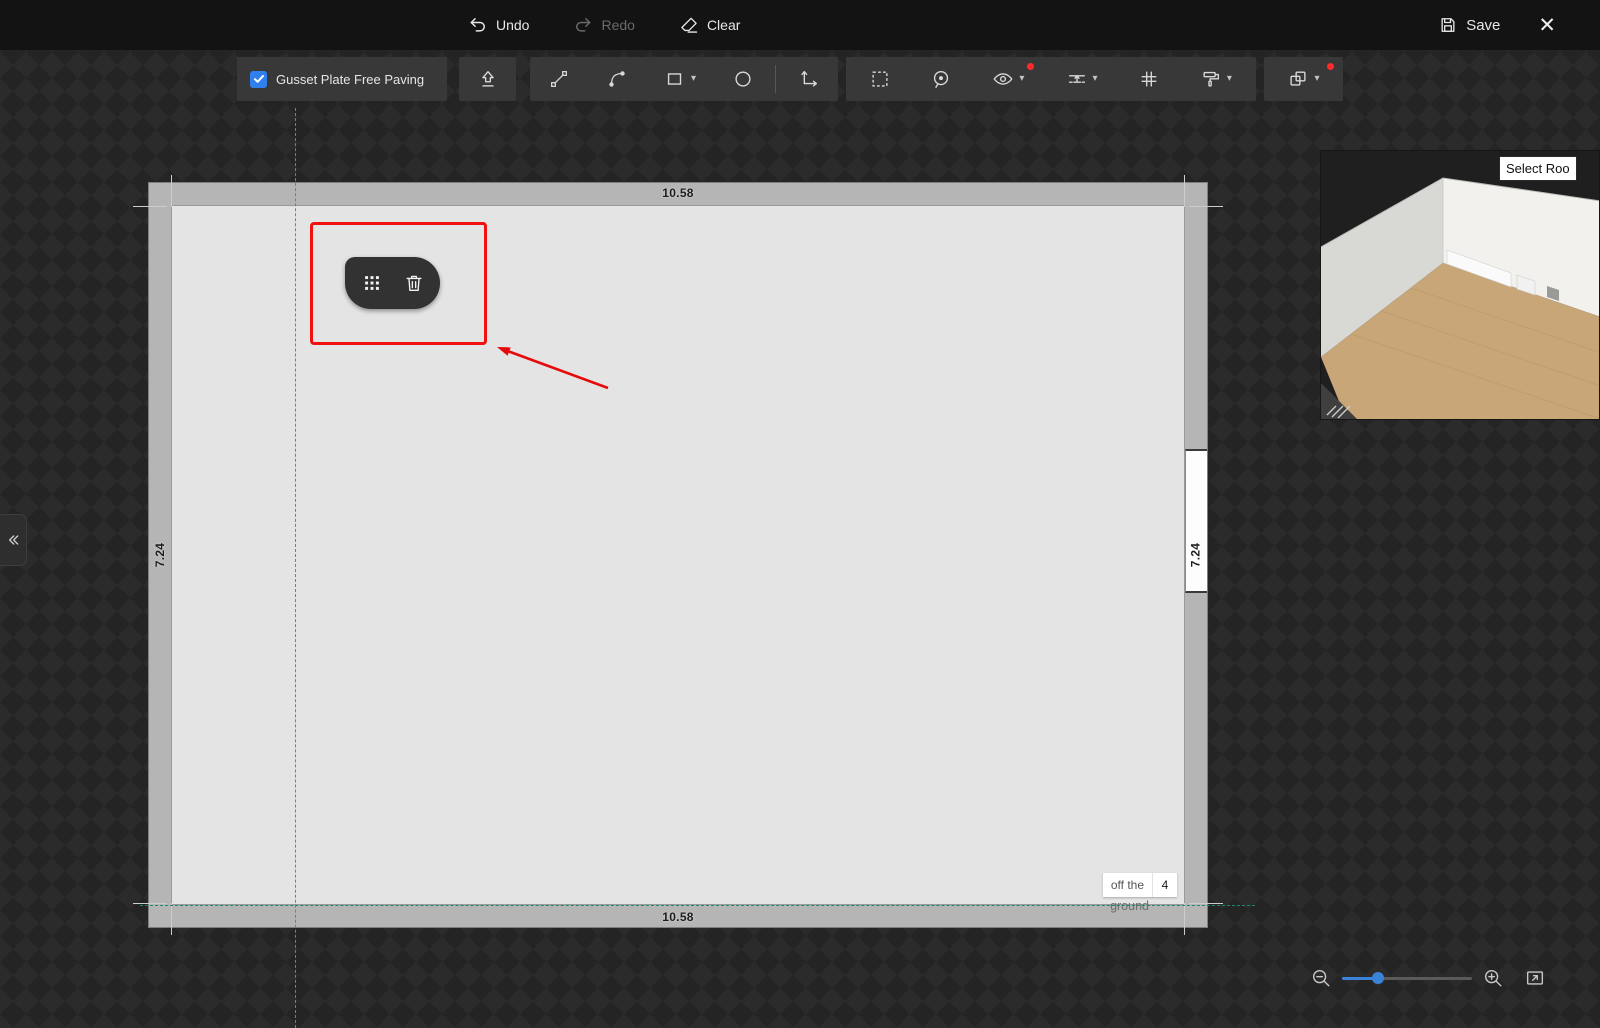 Image resolution: width=1600 pixels, height=1028 pixels. I want to click on zoom-in-button, so click(1493, 978).